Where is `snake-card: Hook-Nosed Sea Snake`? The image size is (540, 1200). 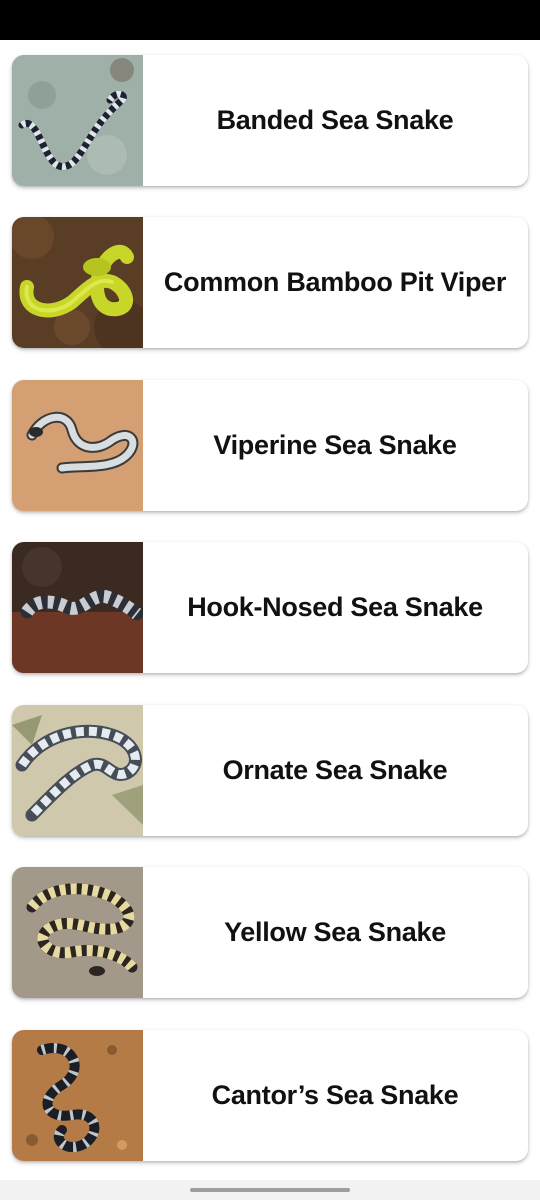
snake-card: Hook-Nosed Sea Snake is located at coordinates (270, 607).